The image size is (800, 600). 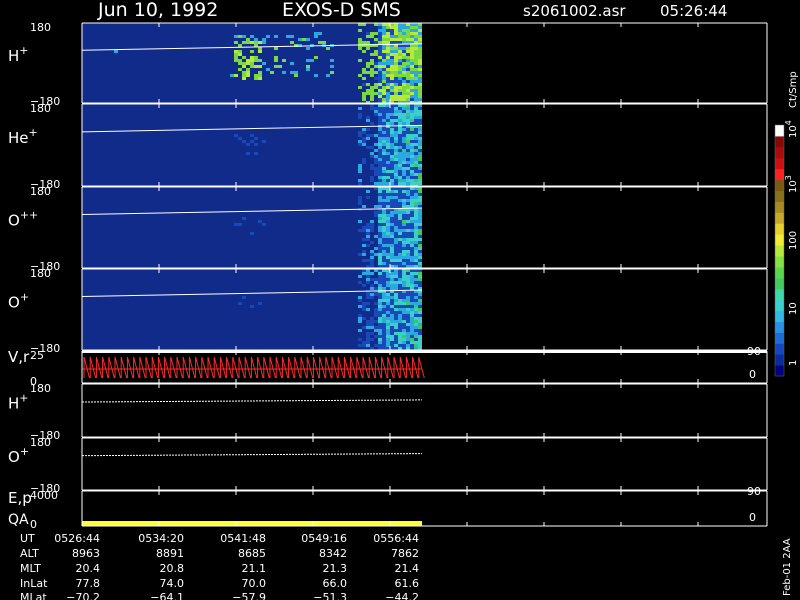 I want to click on side-label: Feb-01 2AA, so click(x=787, y=567).